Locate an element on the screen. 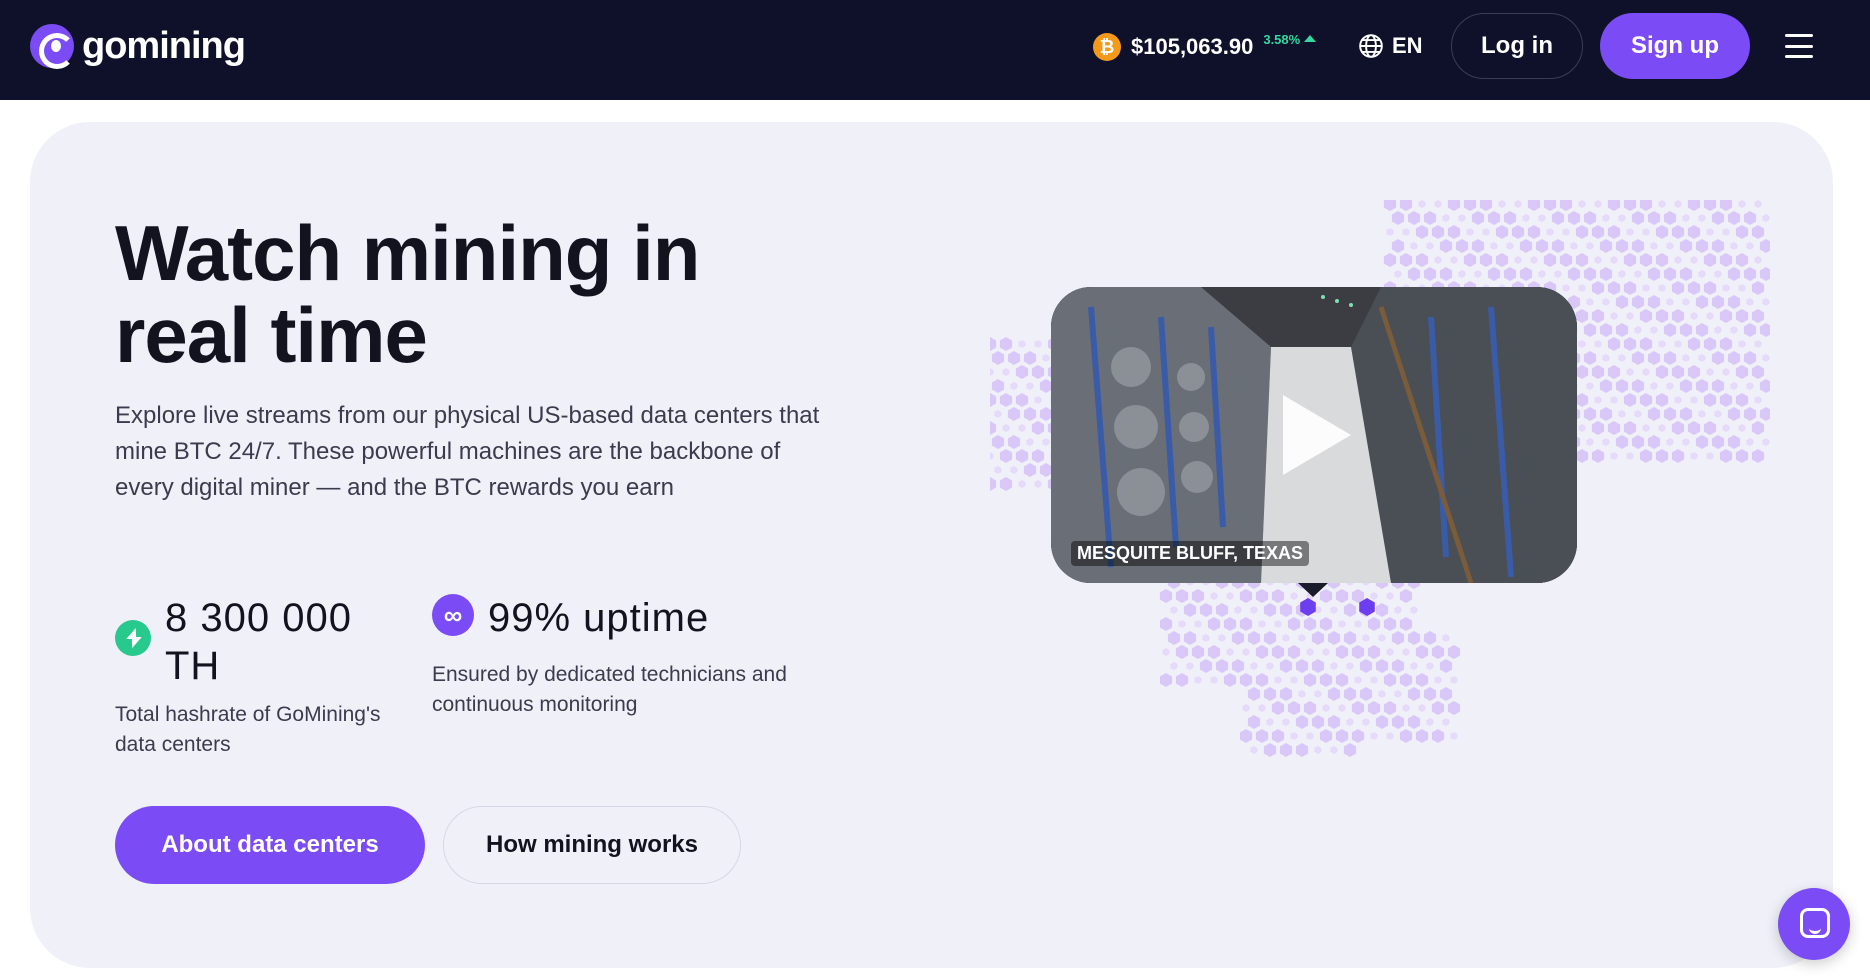 Image resolution: width=1870 pixels, height=976 pixels. language-selector: EN is located at coordinates (1390, 46).